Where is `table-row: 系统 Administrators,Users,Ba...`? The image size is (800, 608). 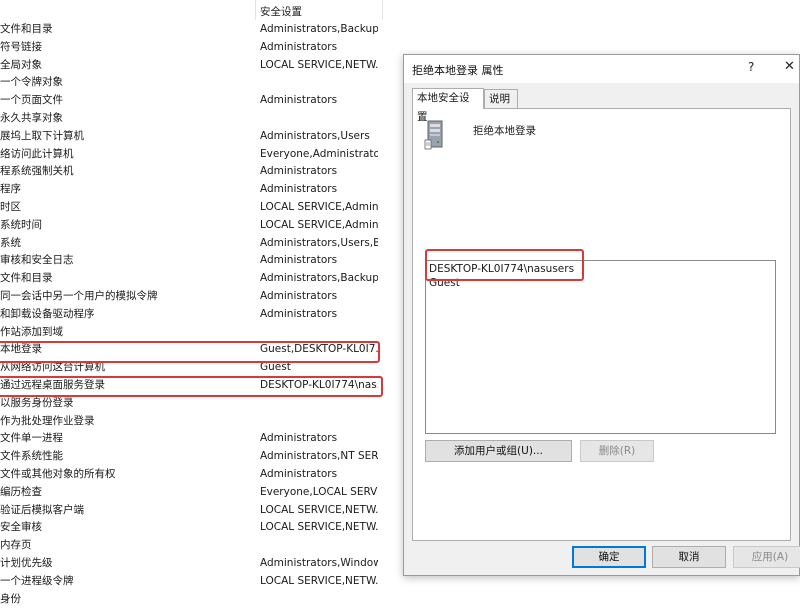 table-row: 系统 Administrators,Users,Ba... is located at coordinates (195, 244).